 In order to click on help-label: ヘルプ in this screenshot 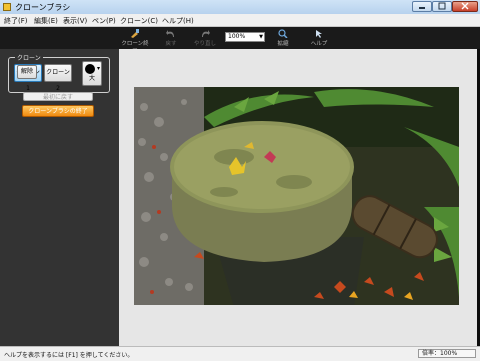, I will do `click(319, 44)`.